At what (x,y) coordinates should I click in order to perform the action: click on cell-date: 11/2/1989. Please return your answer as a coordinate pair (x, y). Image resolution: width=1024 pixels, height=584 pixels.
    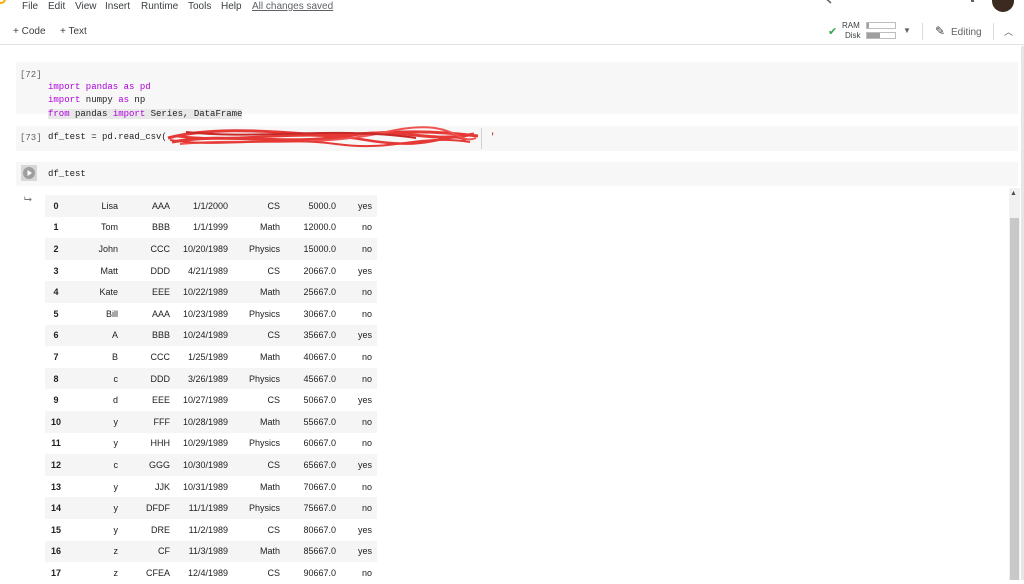
    Looking at the image, I should click on (208, 529).